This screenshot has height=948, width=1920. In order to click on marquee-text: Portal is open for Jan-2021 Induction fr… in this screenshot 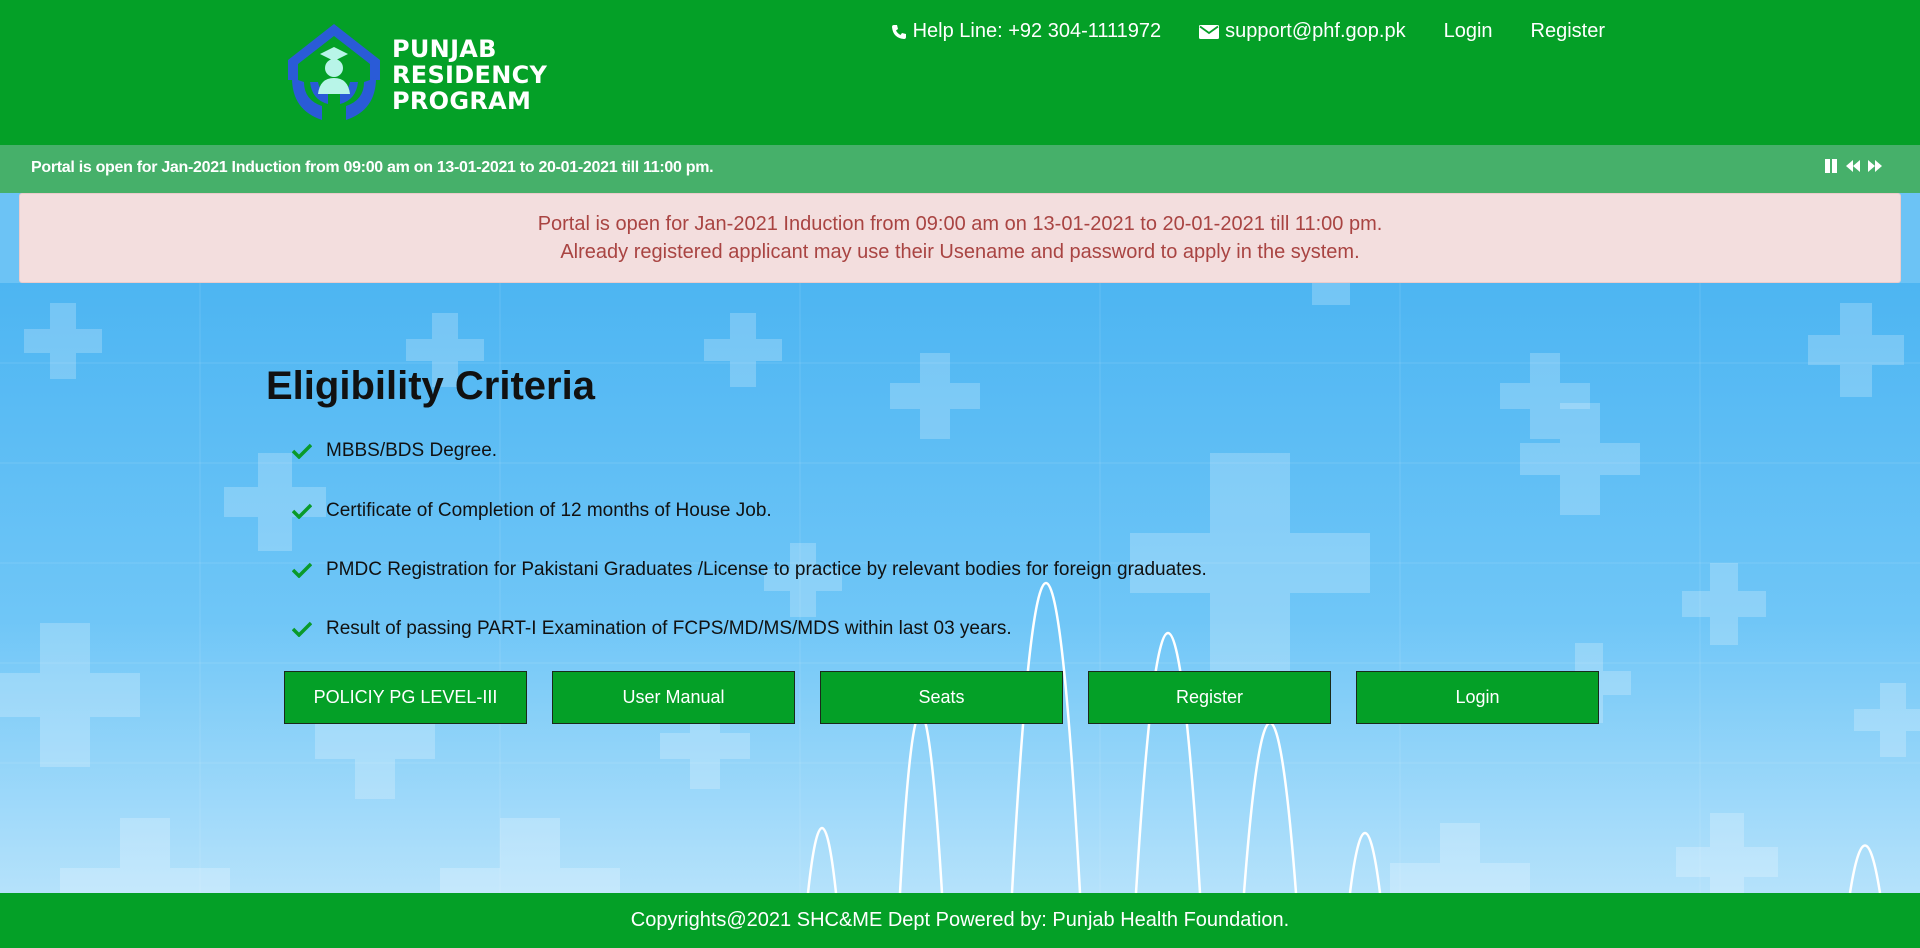, I will do `click(372, 167)`.